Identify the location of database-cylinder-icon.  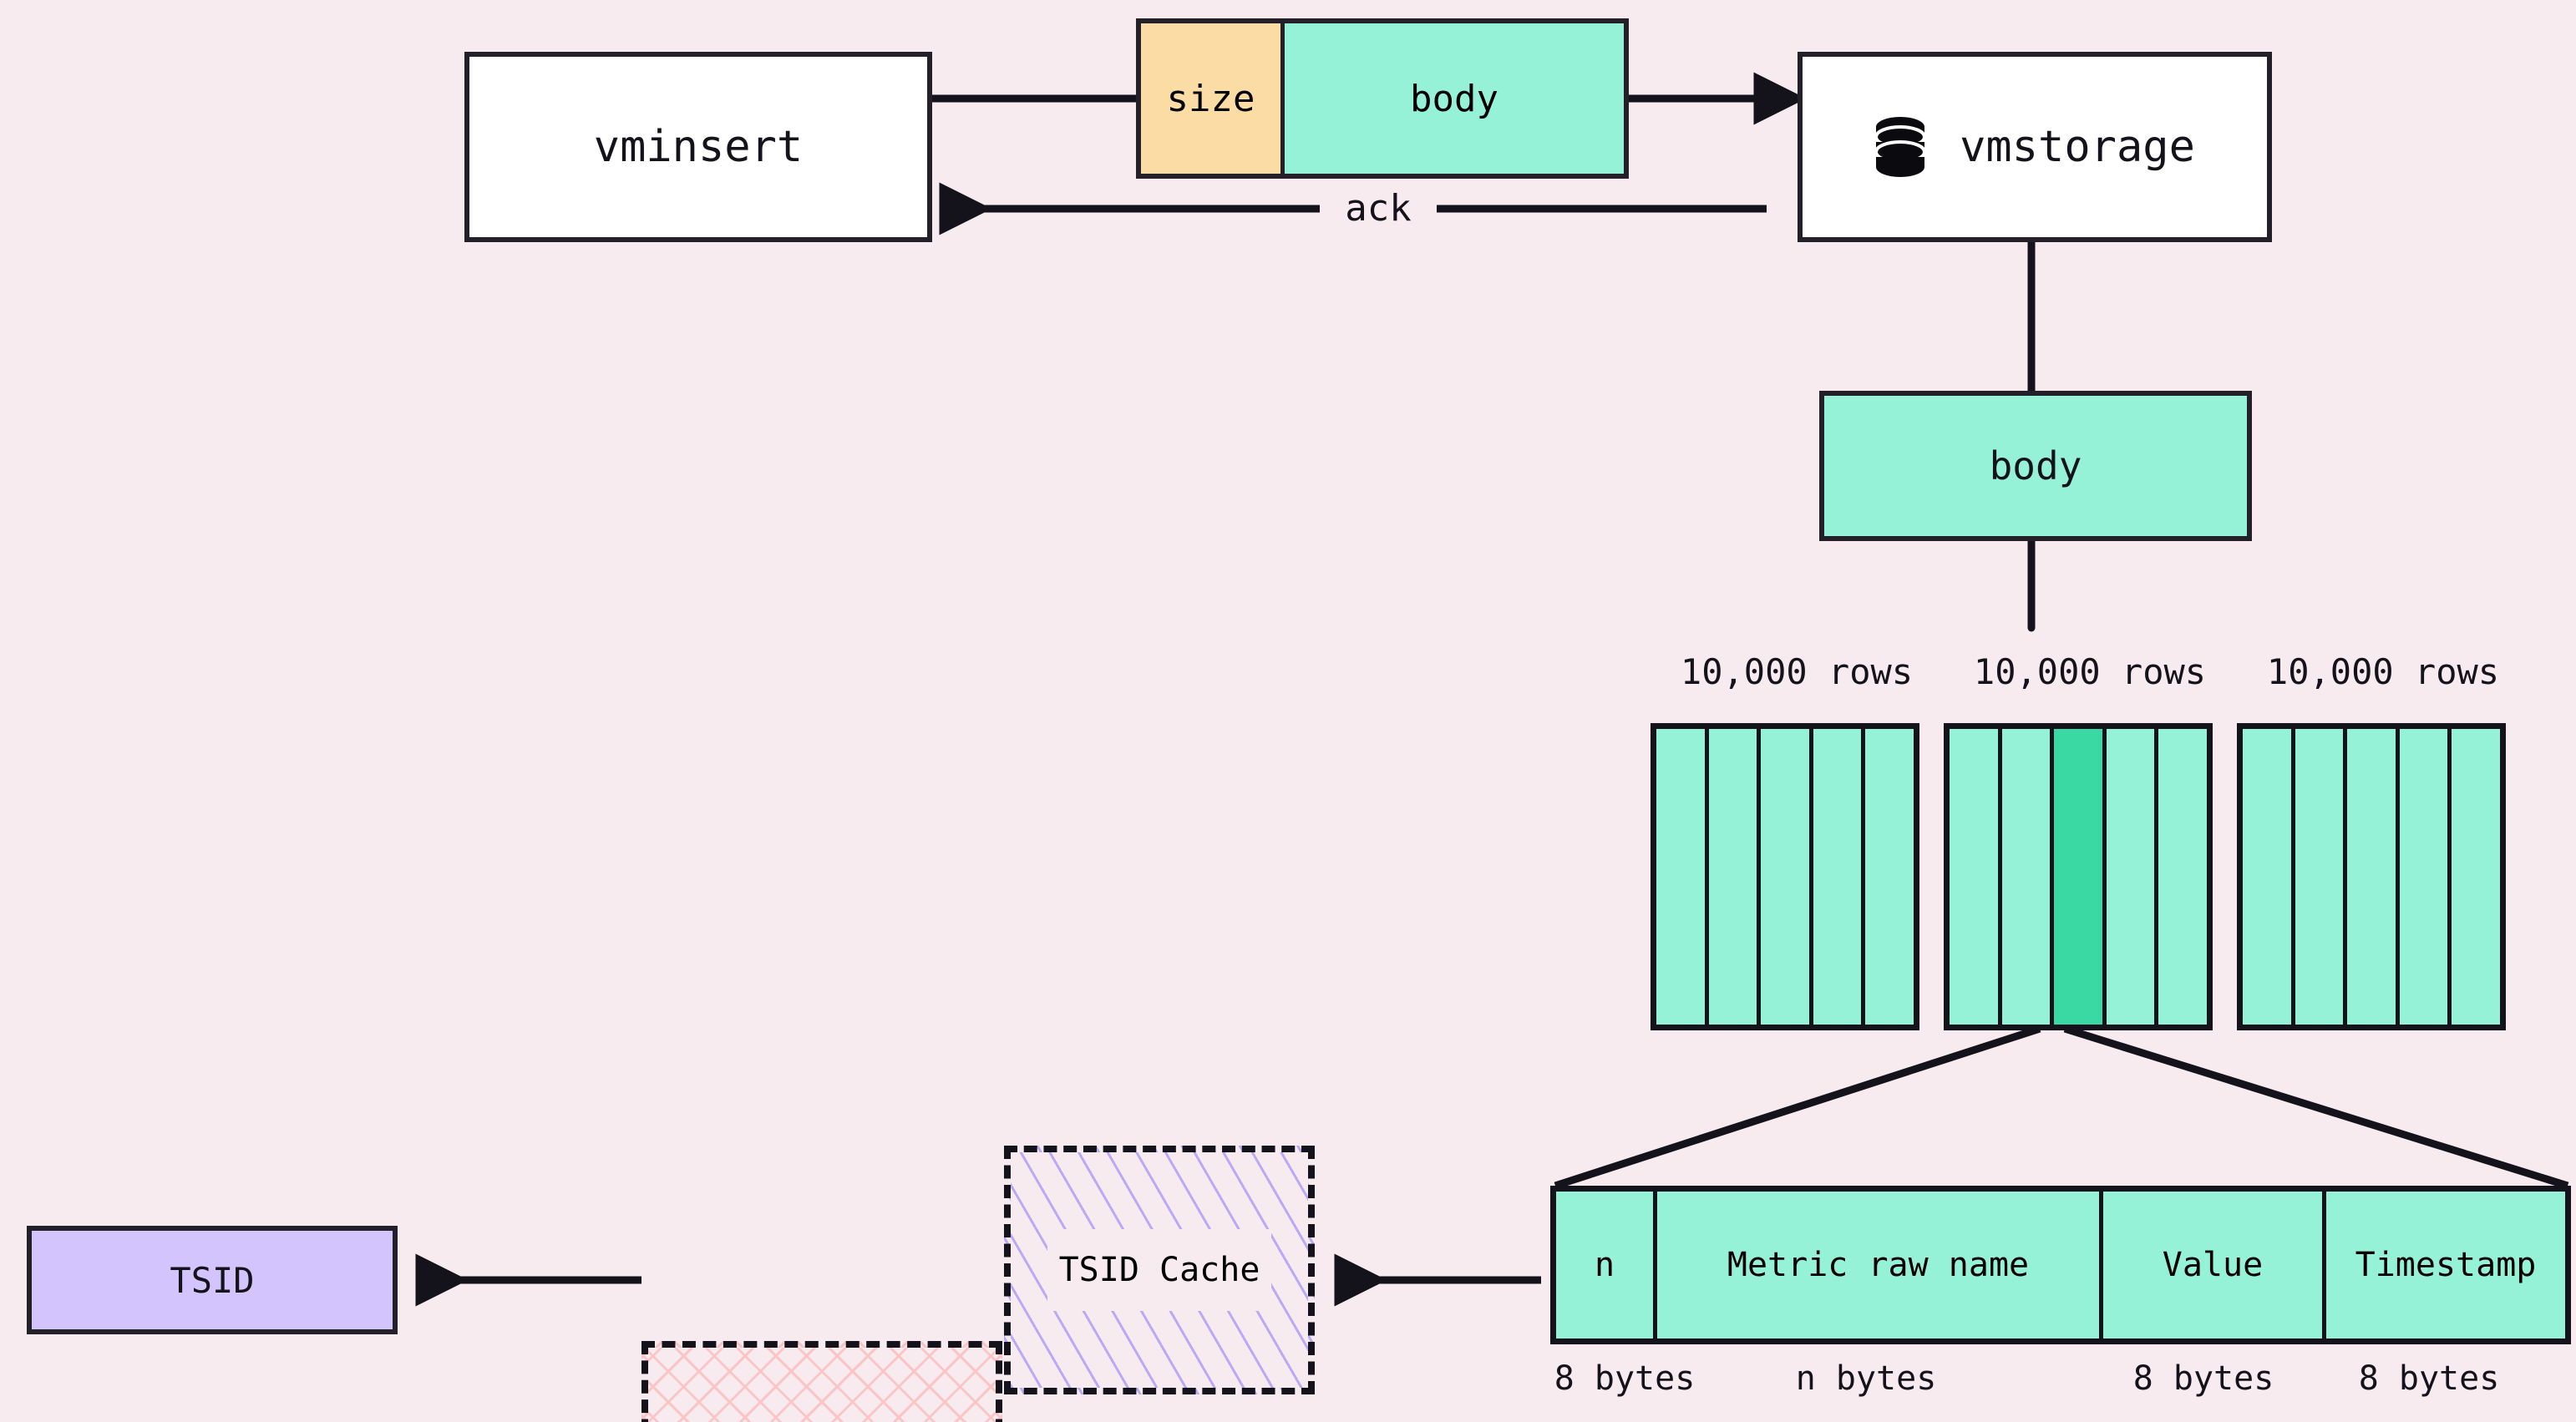
(1901, 147).